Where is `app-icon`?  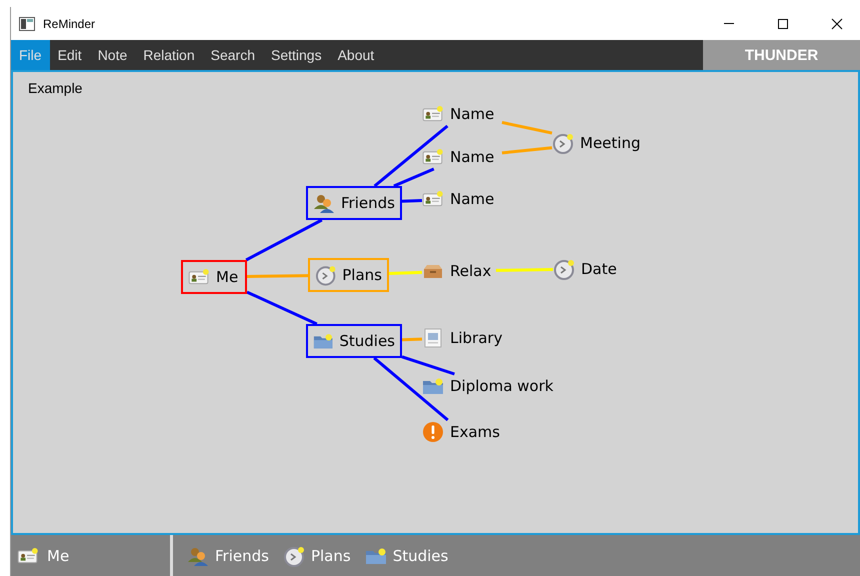
app-icon is located at coordinates (27, 23).